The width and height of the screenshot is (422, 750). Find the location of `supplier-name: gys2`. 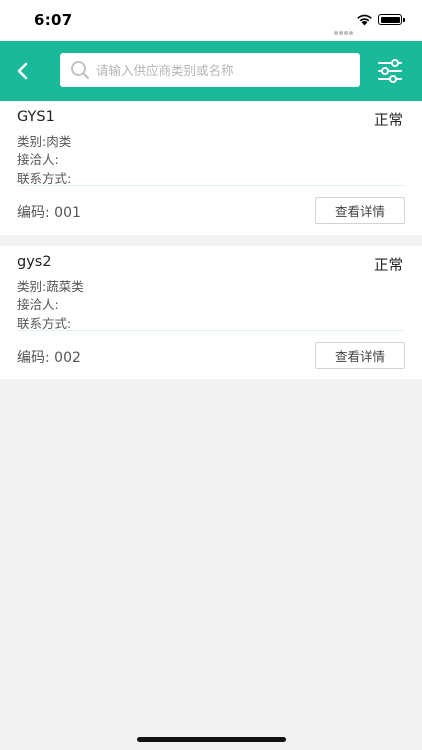

supplier-name: gys2 is located at coordinates (34, 262).